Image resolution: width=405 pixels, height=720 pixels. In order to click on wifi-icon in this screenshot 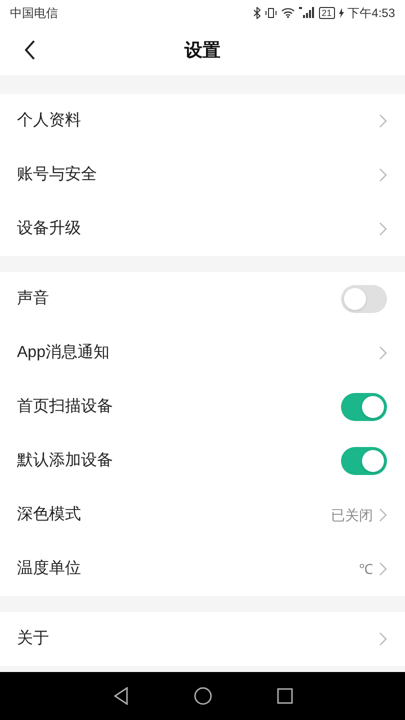, I will do `click(287, 12)`.